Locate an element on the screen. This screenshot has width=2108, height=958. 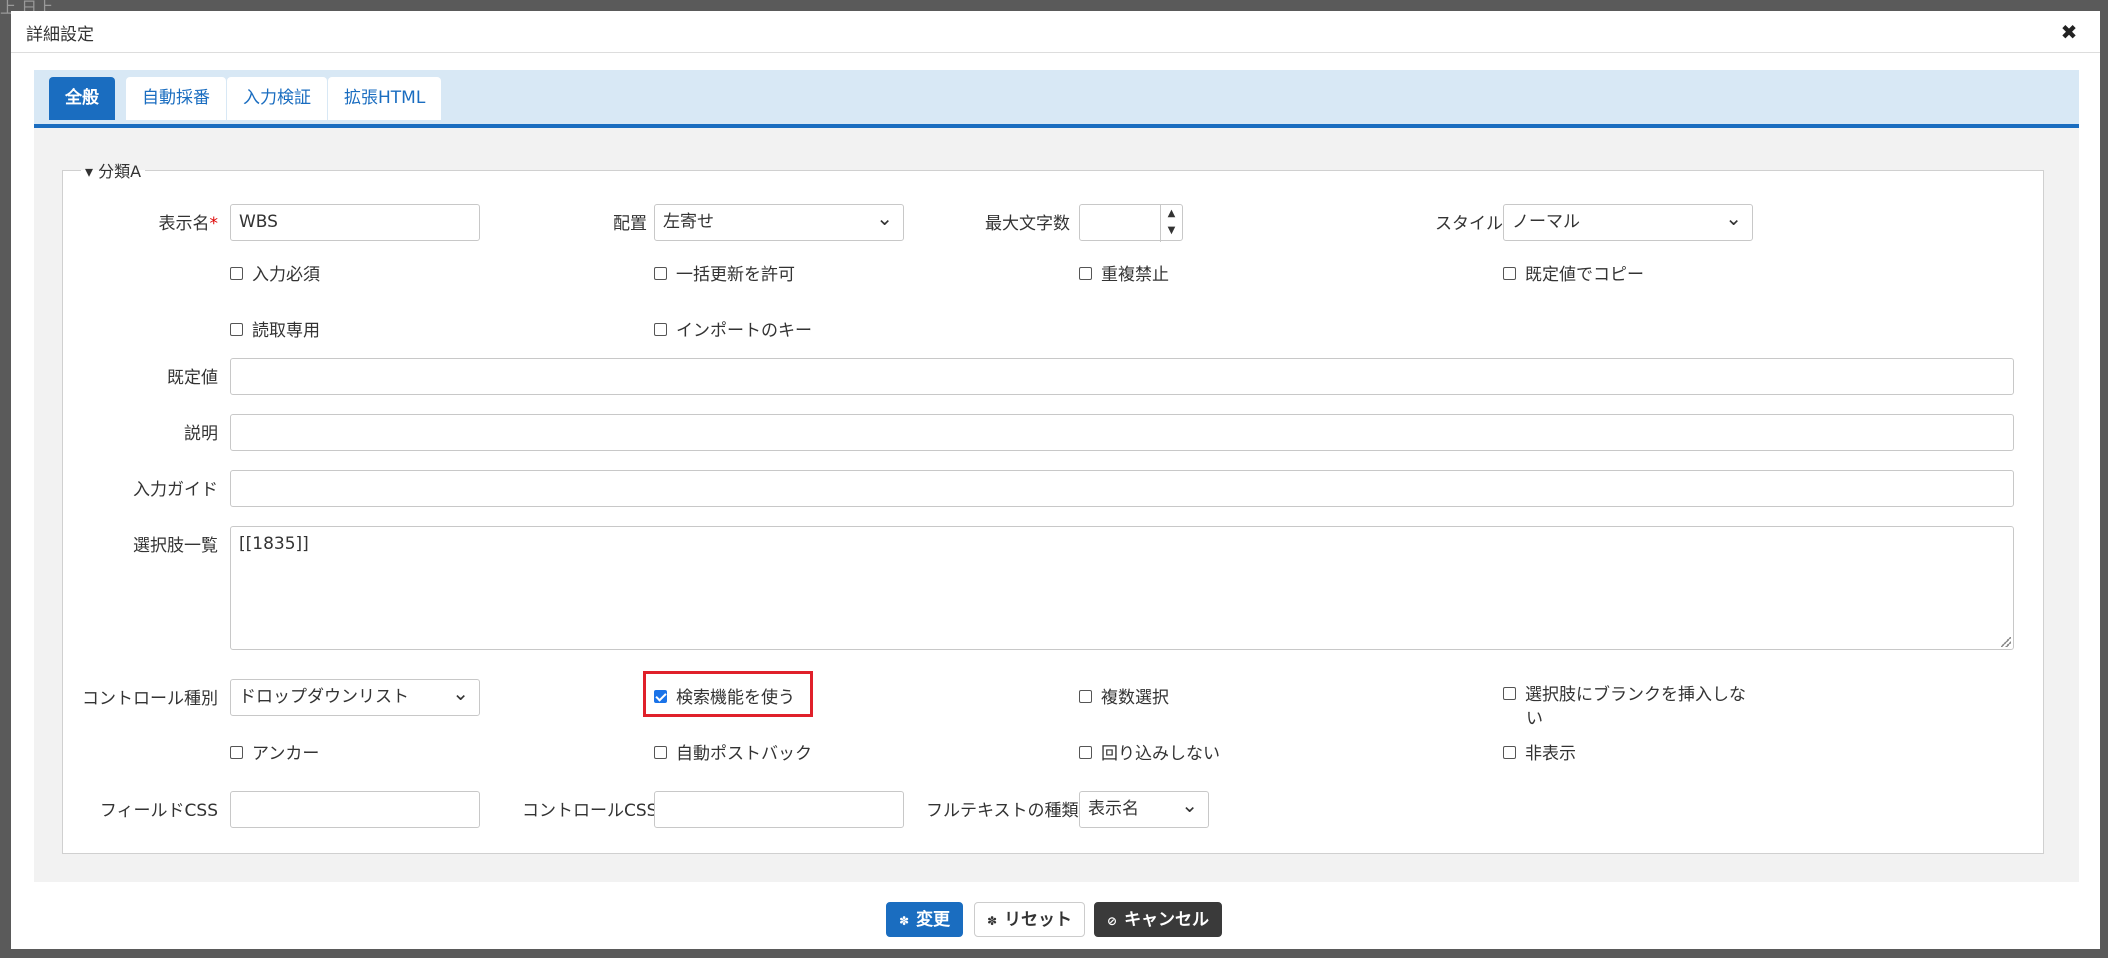
import-key-checkbox: インポートのキー is located at coordinates (733, 328).